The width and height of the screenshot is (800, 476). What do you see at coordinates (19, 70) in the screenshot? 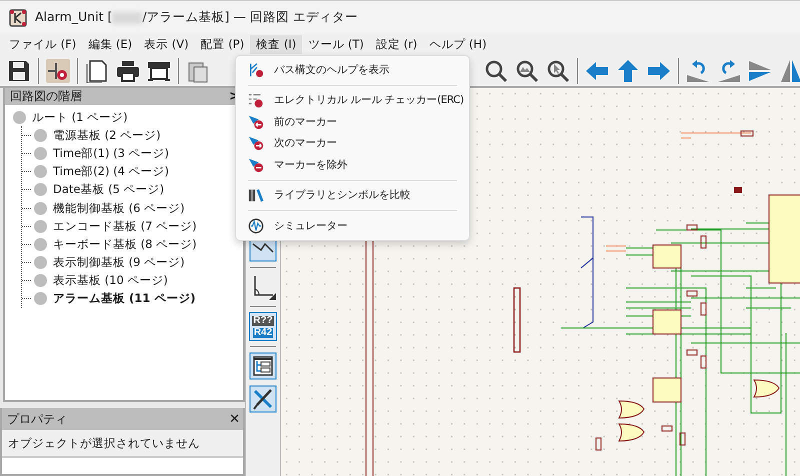
I see `save-icon` at bounding box center [19, 70].